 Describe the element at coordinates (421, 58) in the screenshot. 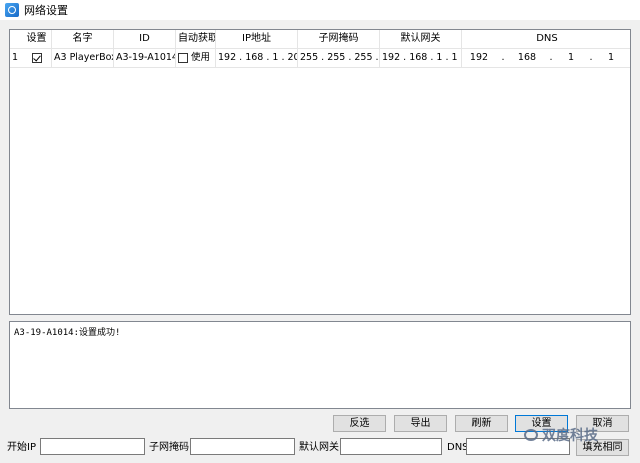

I see `row-gateway: 192 . 168 . 1 . 1` at that location.